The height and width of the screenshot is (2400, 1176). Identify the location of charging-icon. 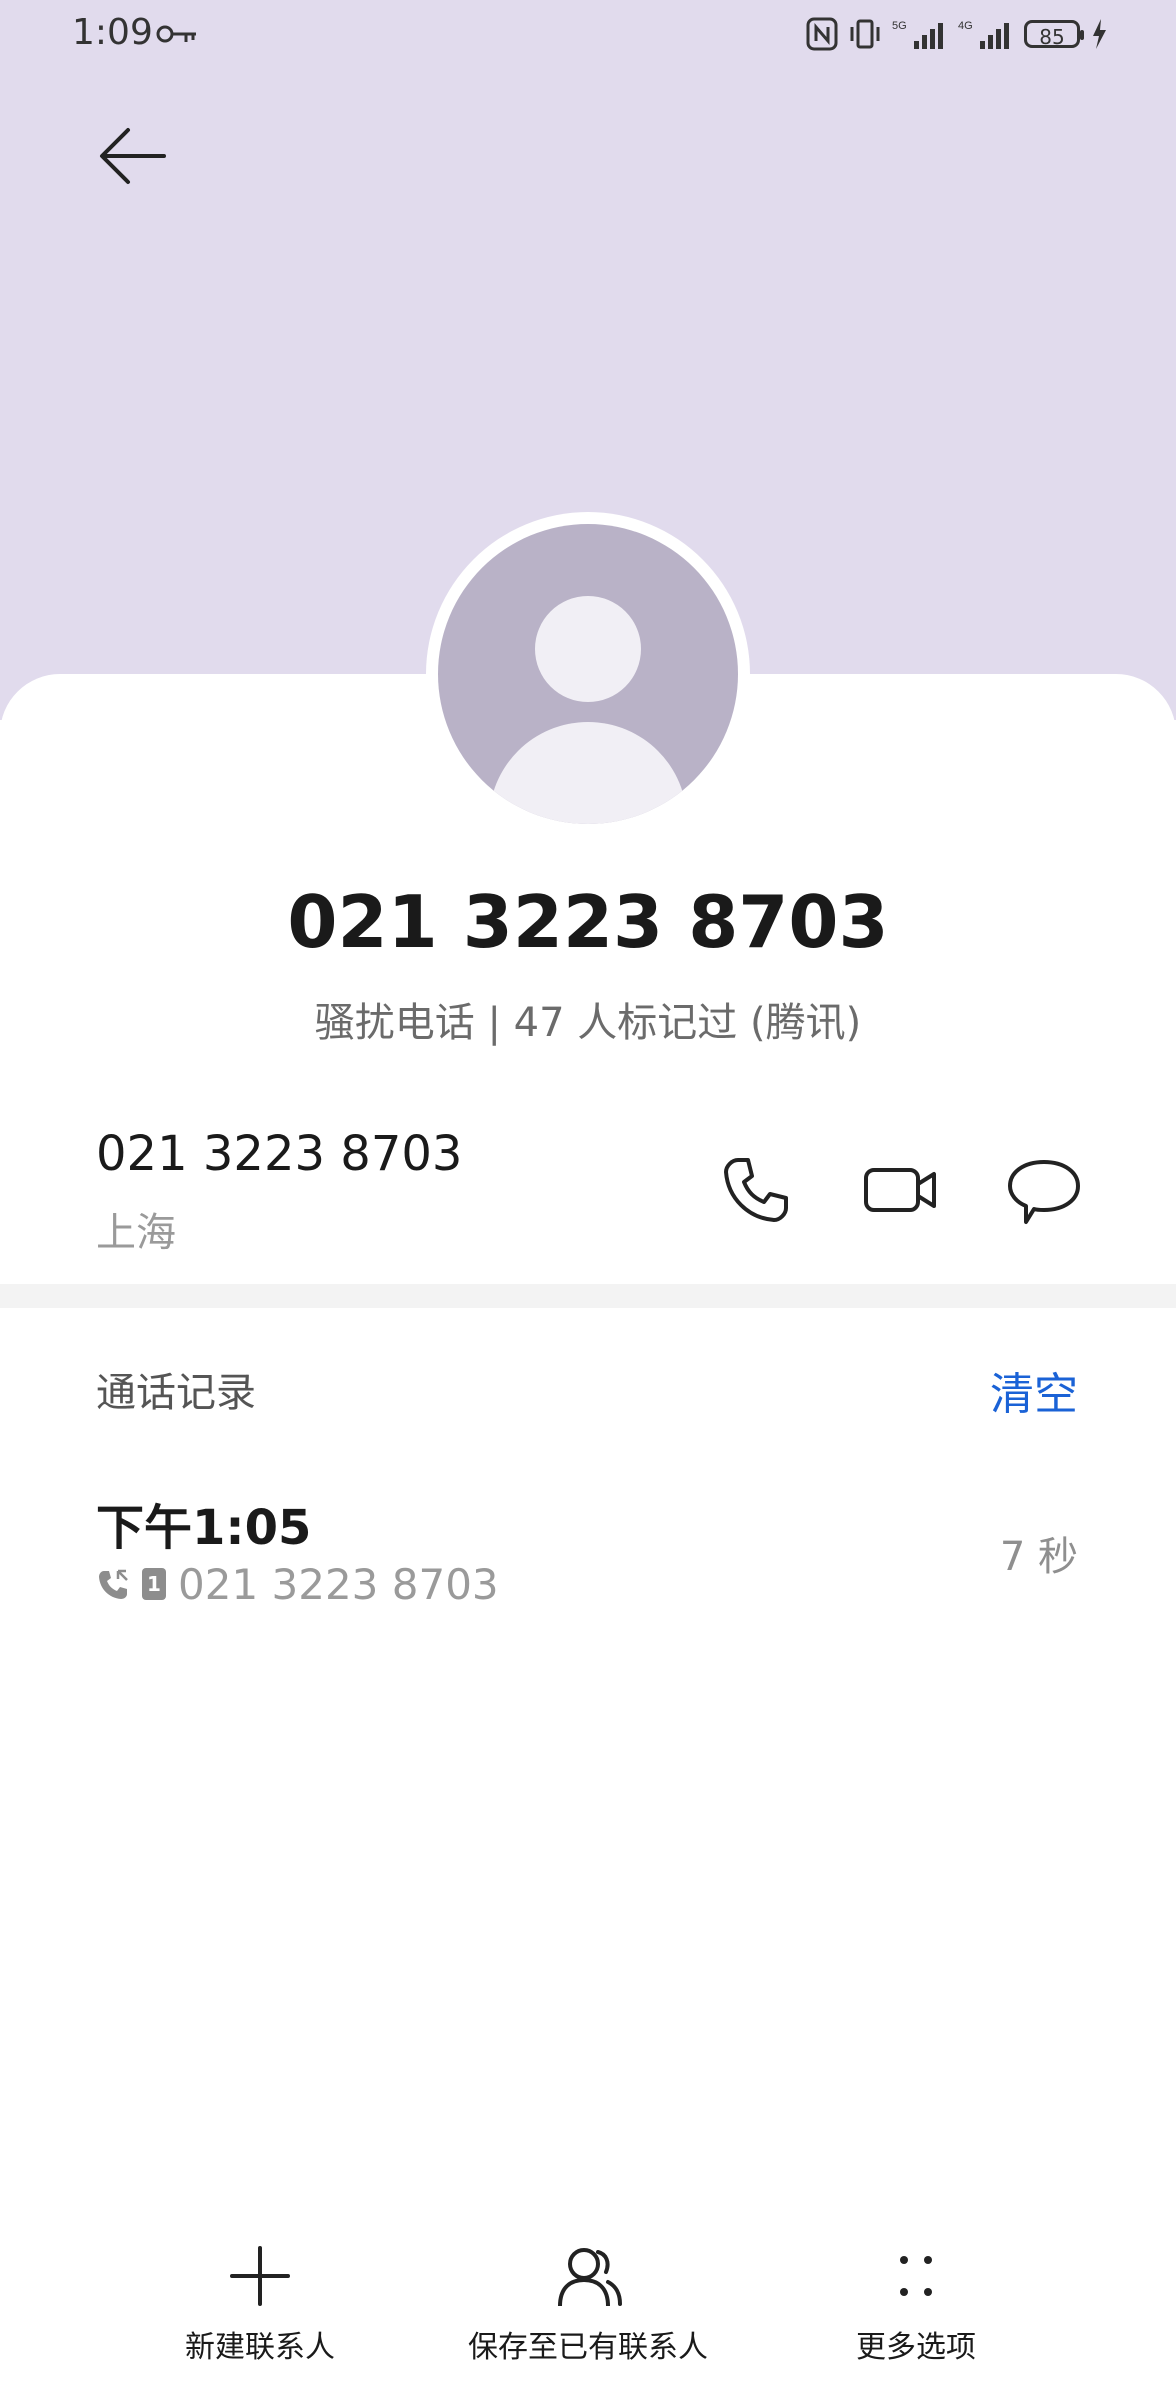
(1099, 34).